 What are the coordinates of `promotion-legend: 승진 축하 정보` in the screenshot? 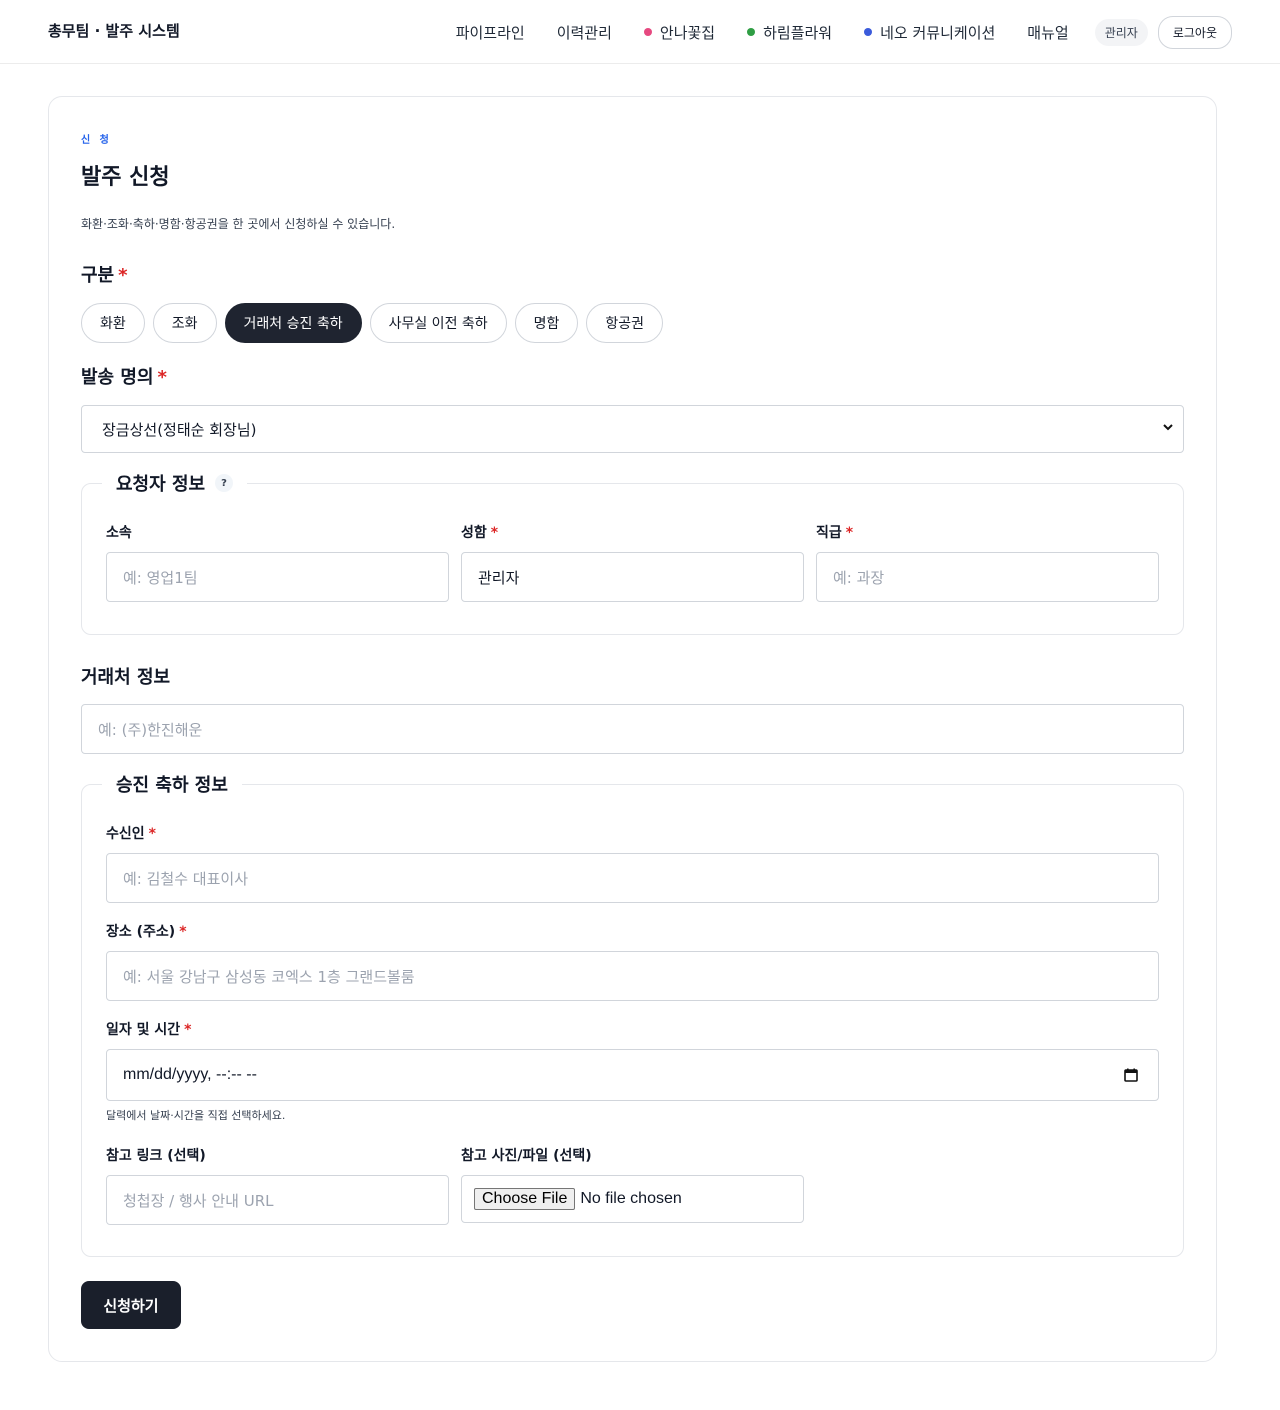 It's located at (172, 784).